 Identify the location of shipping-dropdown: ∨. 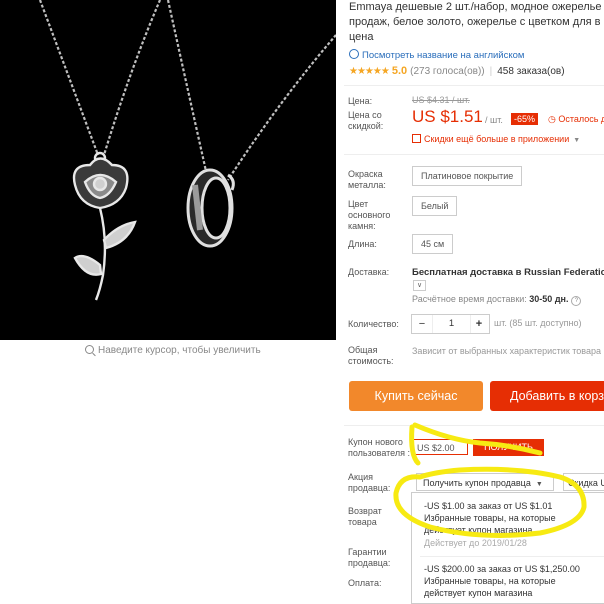
(419, 285).